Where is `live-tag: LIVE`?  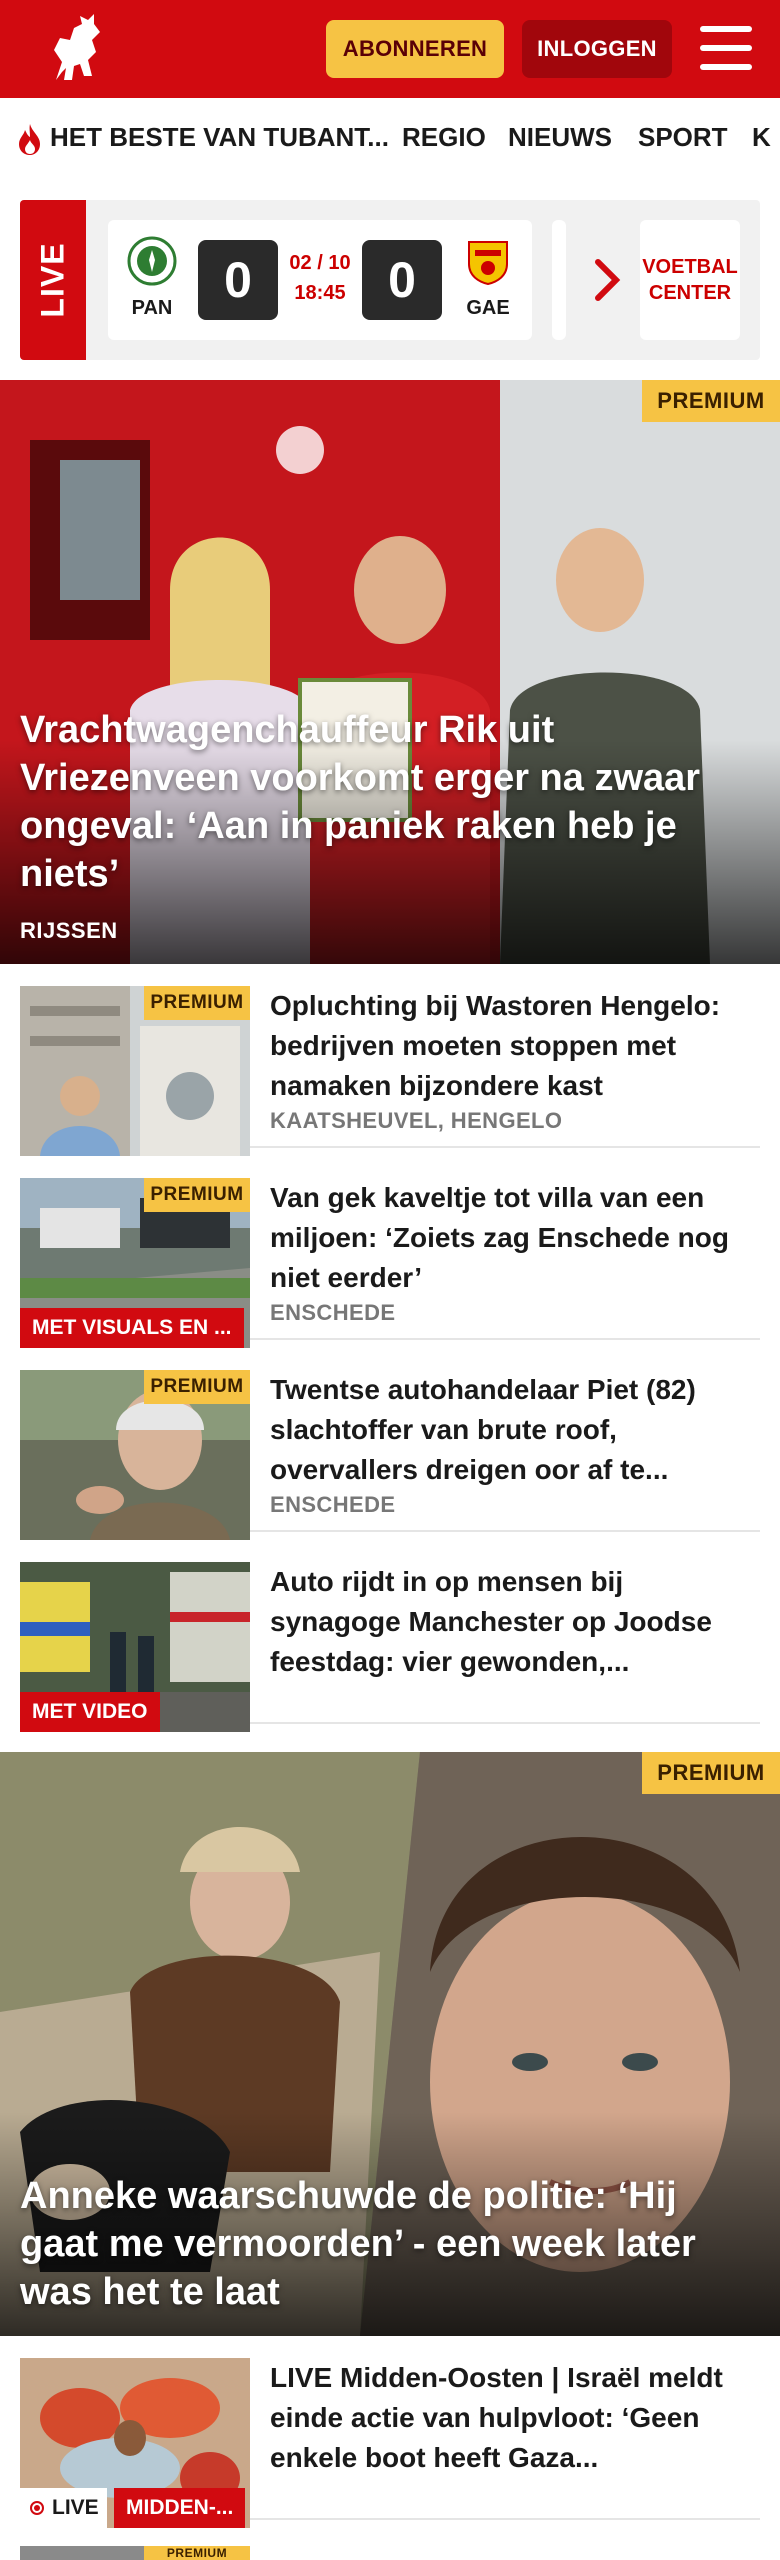
live-tag: LIVE is located at coordinates (53, 280).